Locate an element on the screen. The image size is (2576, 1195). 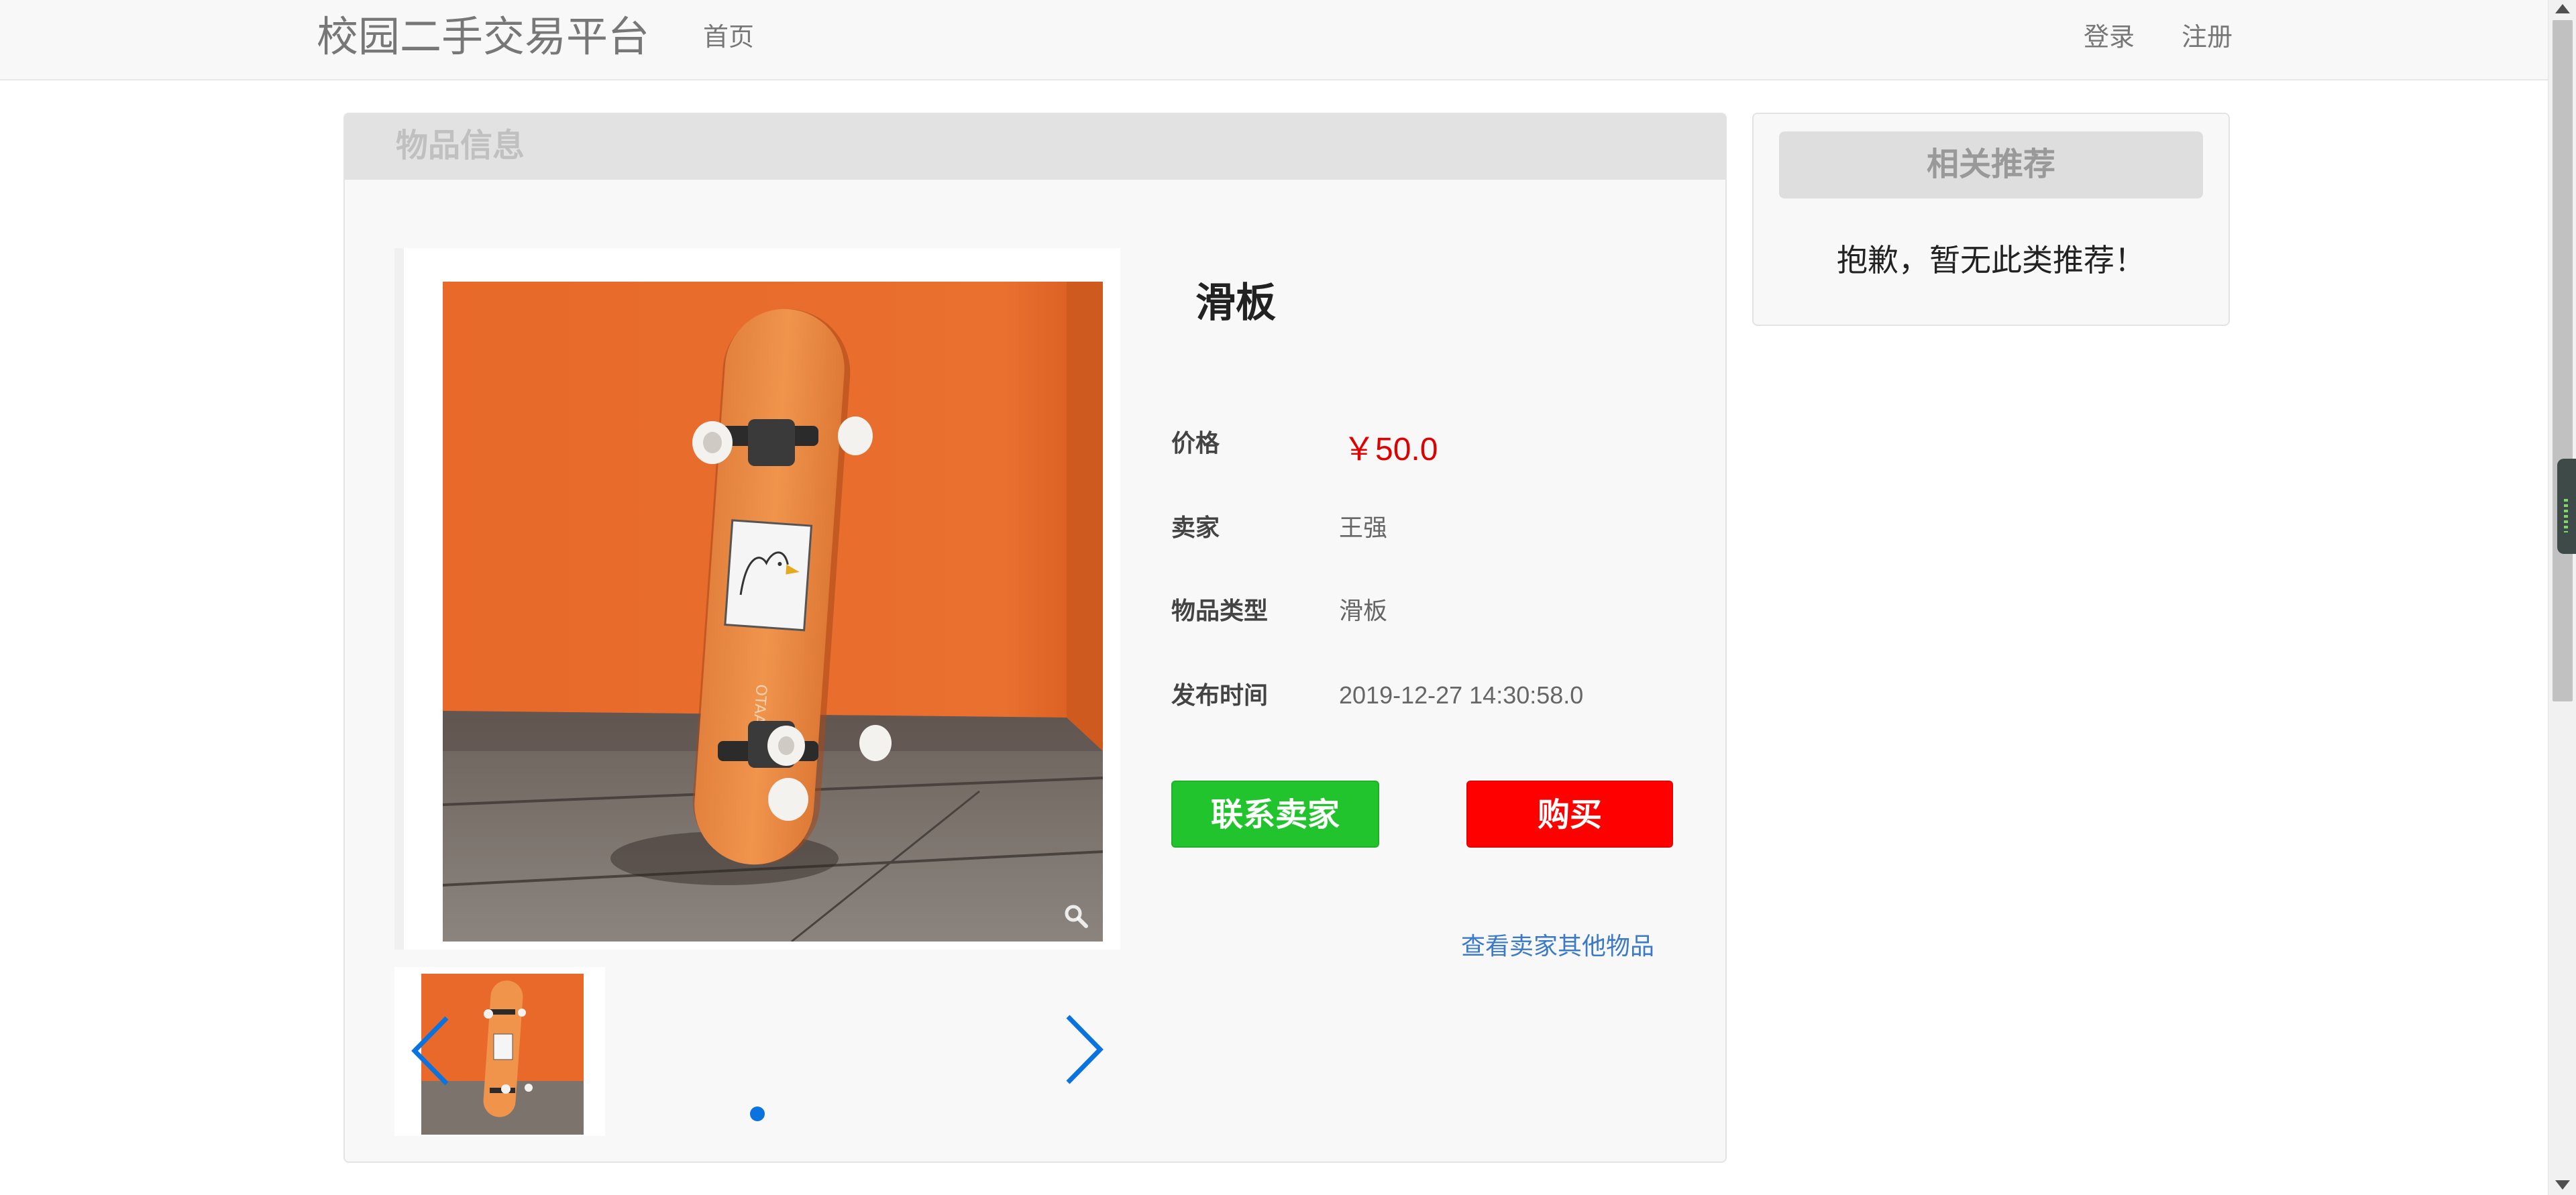
seller-value: 王强 is located at coordinates (1363, 527).